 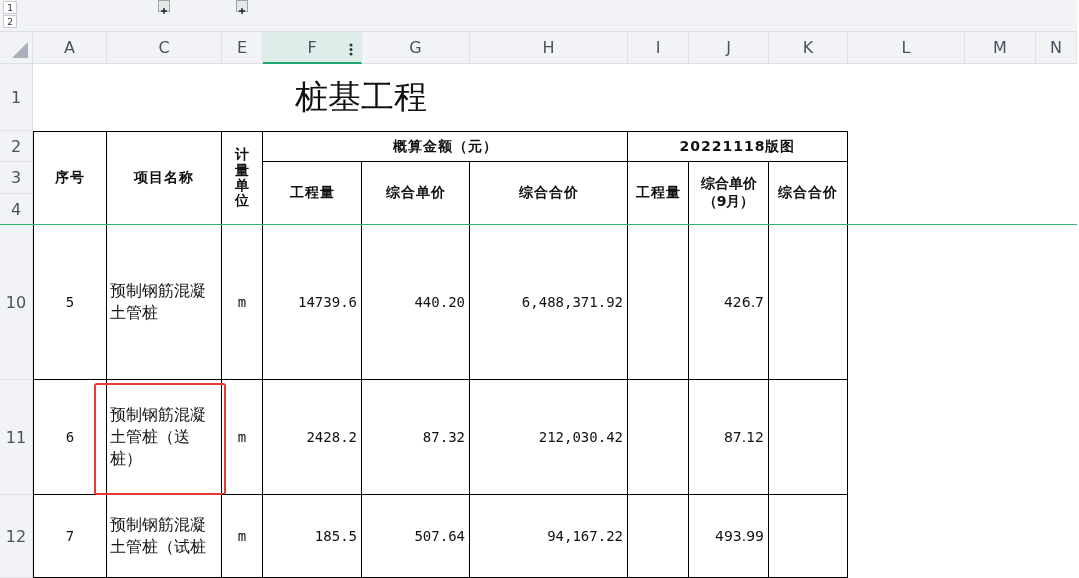 What do you see at coordinates (312, 48) in the screenshot?
I see `column-header: F` at bounding box center [312, 48].